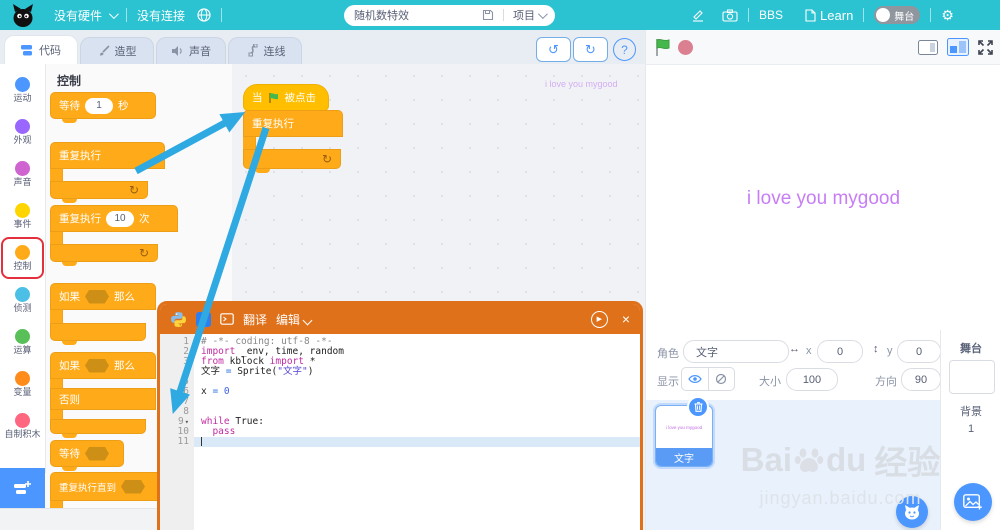 This screenshot has height=530, width=1000. Describe the element at coordinates (553, 49) in the screenshot. I see `undo-button: ↺` at that location.